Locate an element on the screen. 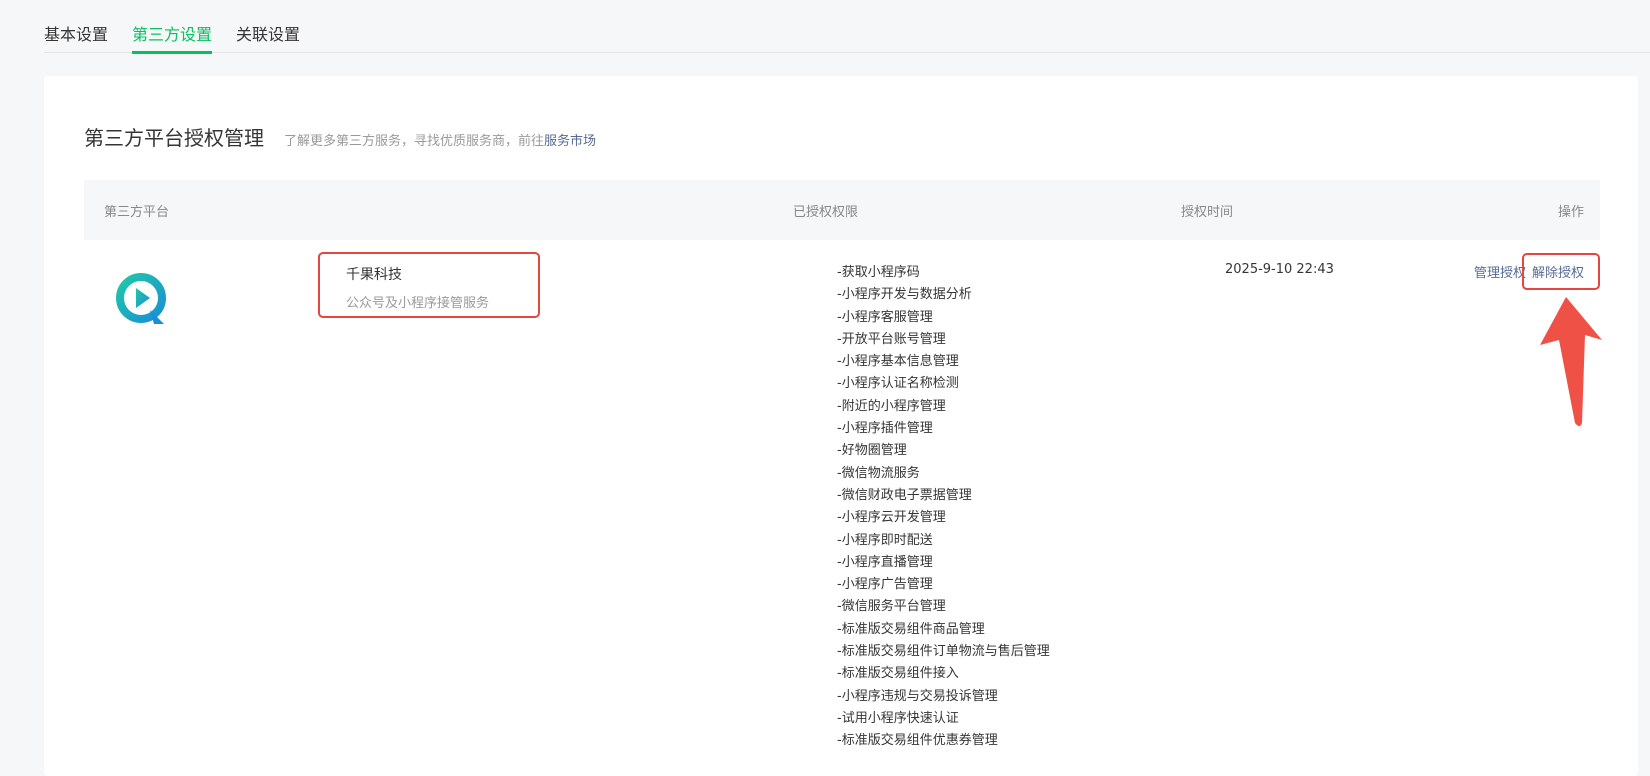 The image size is (1650, 776). header-permissions: 已授权权限 is located at coordinates (826, 212).